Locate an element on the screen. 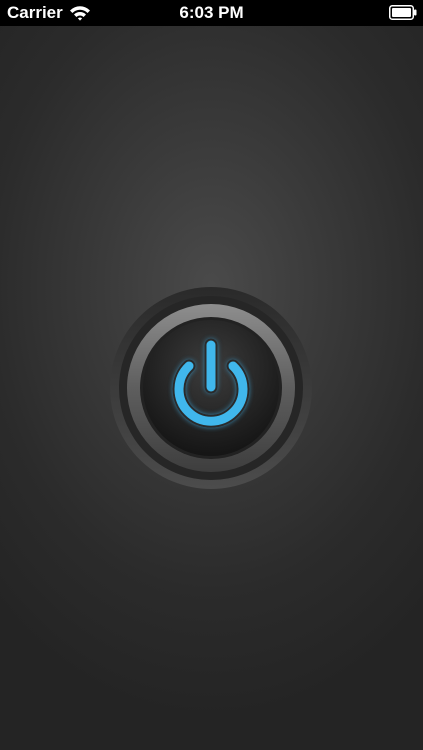 The width and height of the screenshot is (423, 750). power-button-graphic is located at coordinates (211, 388).